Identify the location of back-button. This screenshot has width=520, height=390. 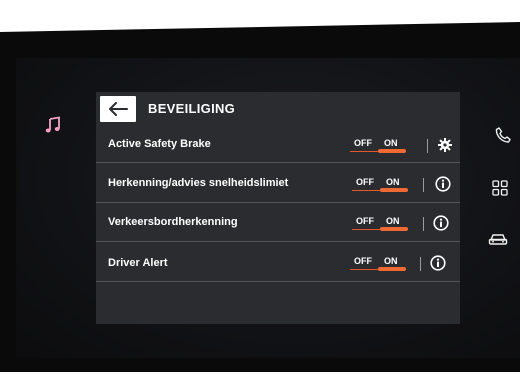
(118, 109).